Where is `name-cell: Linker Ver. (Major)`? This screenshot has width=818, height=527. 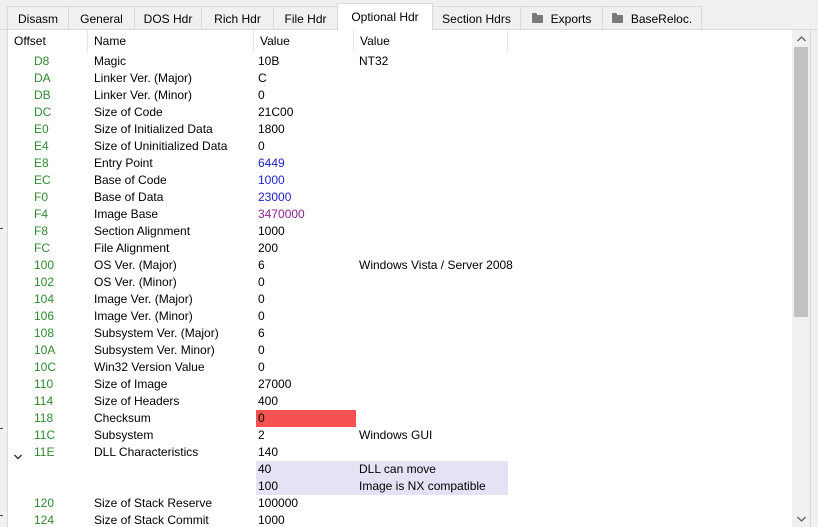
name-cell: Linker Ver. (Major) is located at coordinates (143, 78).